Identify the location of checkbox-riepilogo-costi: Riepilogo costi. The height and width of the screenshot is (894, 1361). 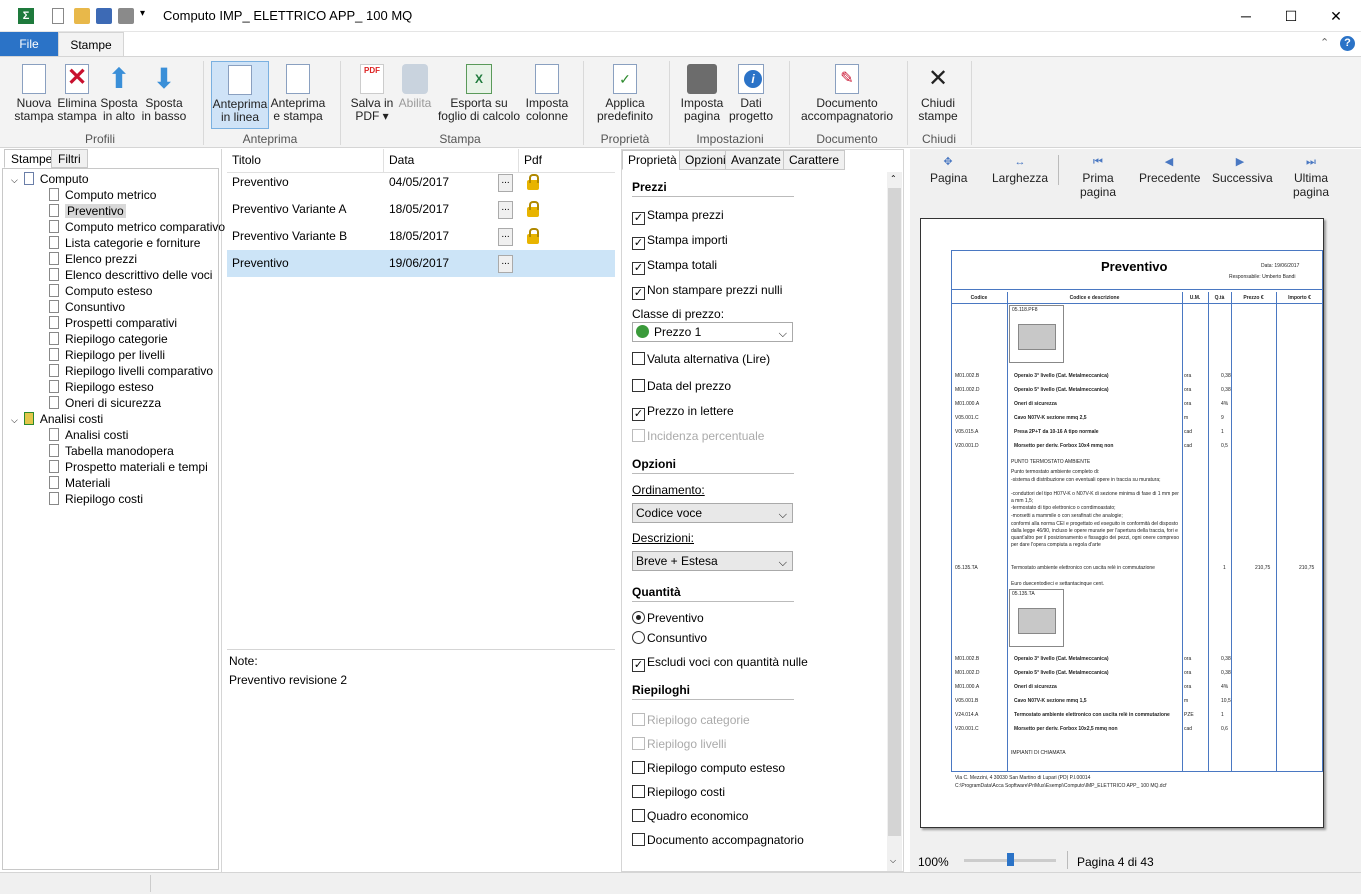
(678, 793).